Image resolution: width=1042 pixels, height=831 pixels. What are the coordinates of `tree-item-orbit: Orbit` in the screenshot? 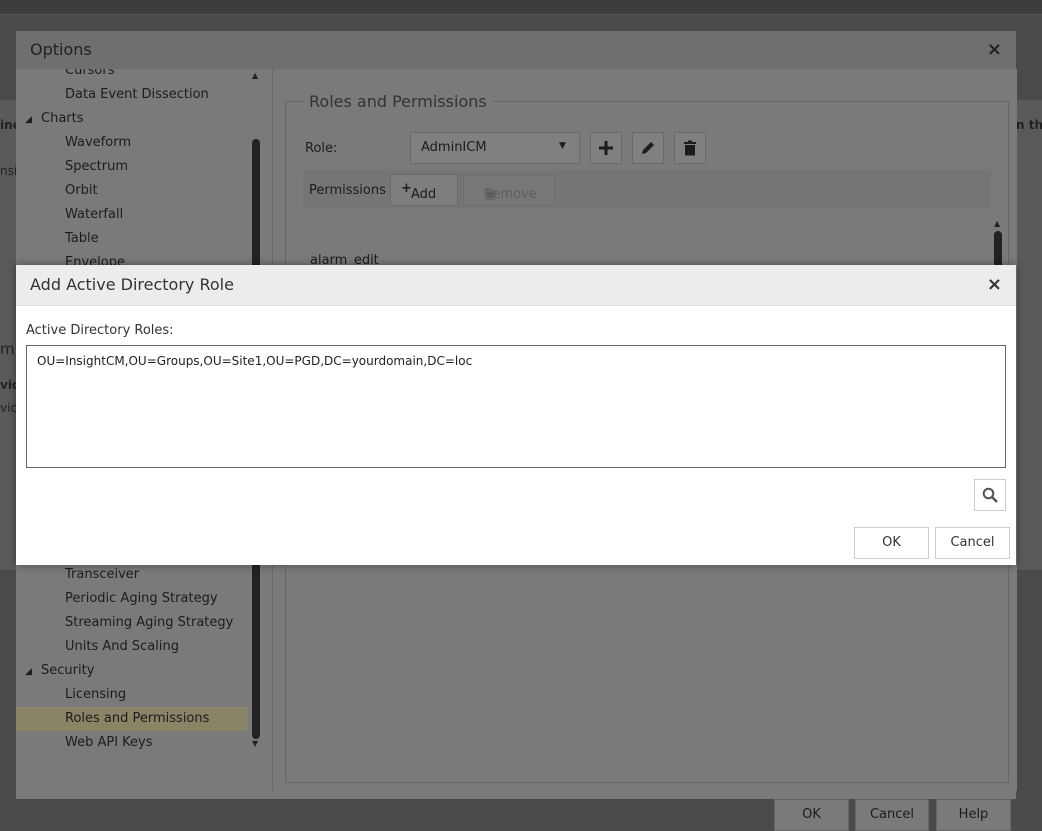 It's located at (81, 190).